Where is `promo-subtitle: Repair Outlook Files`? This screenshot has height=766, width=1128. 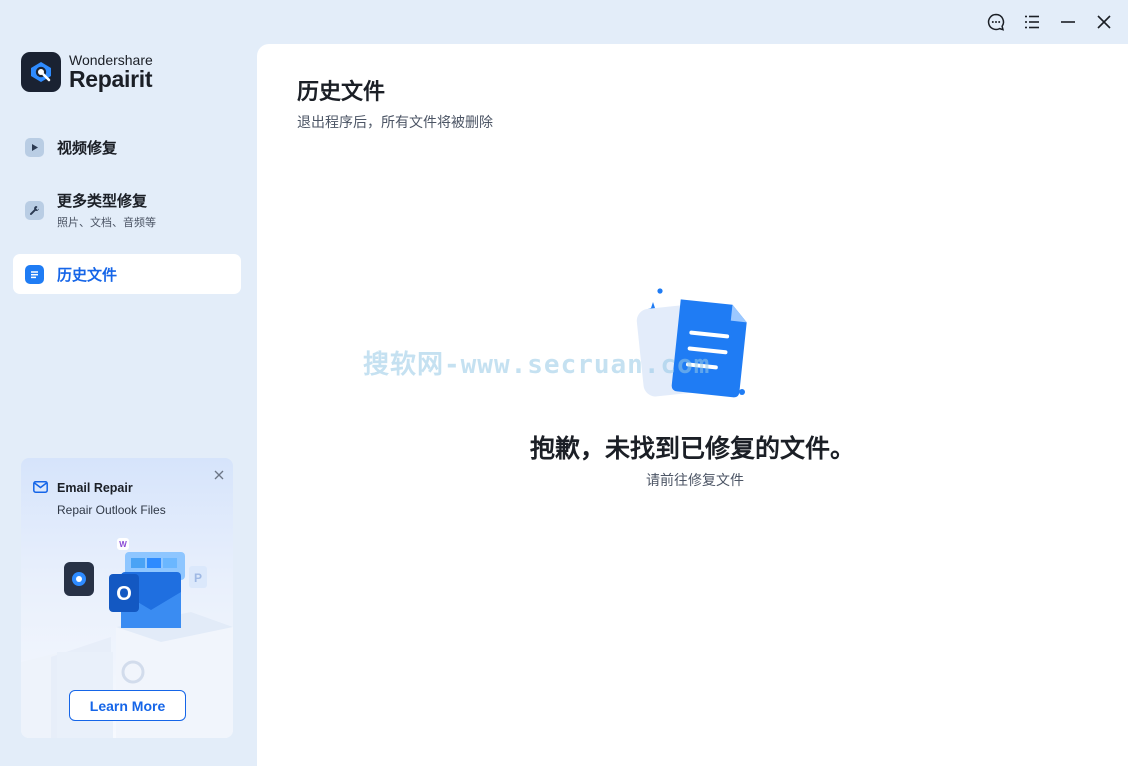
promo-subtitle: Repair Outlook Files is located at coordinates (111, 510).